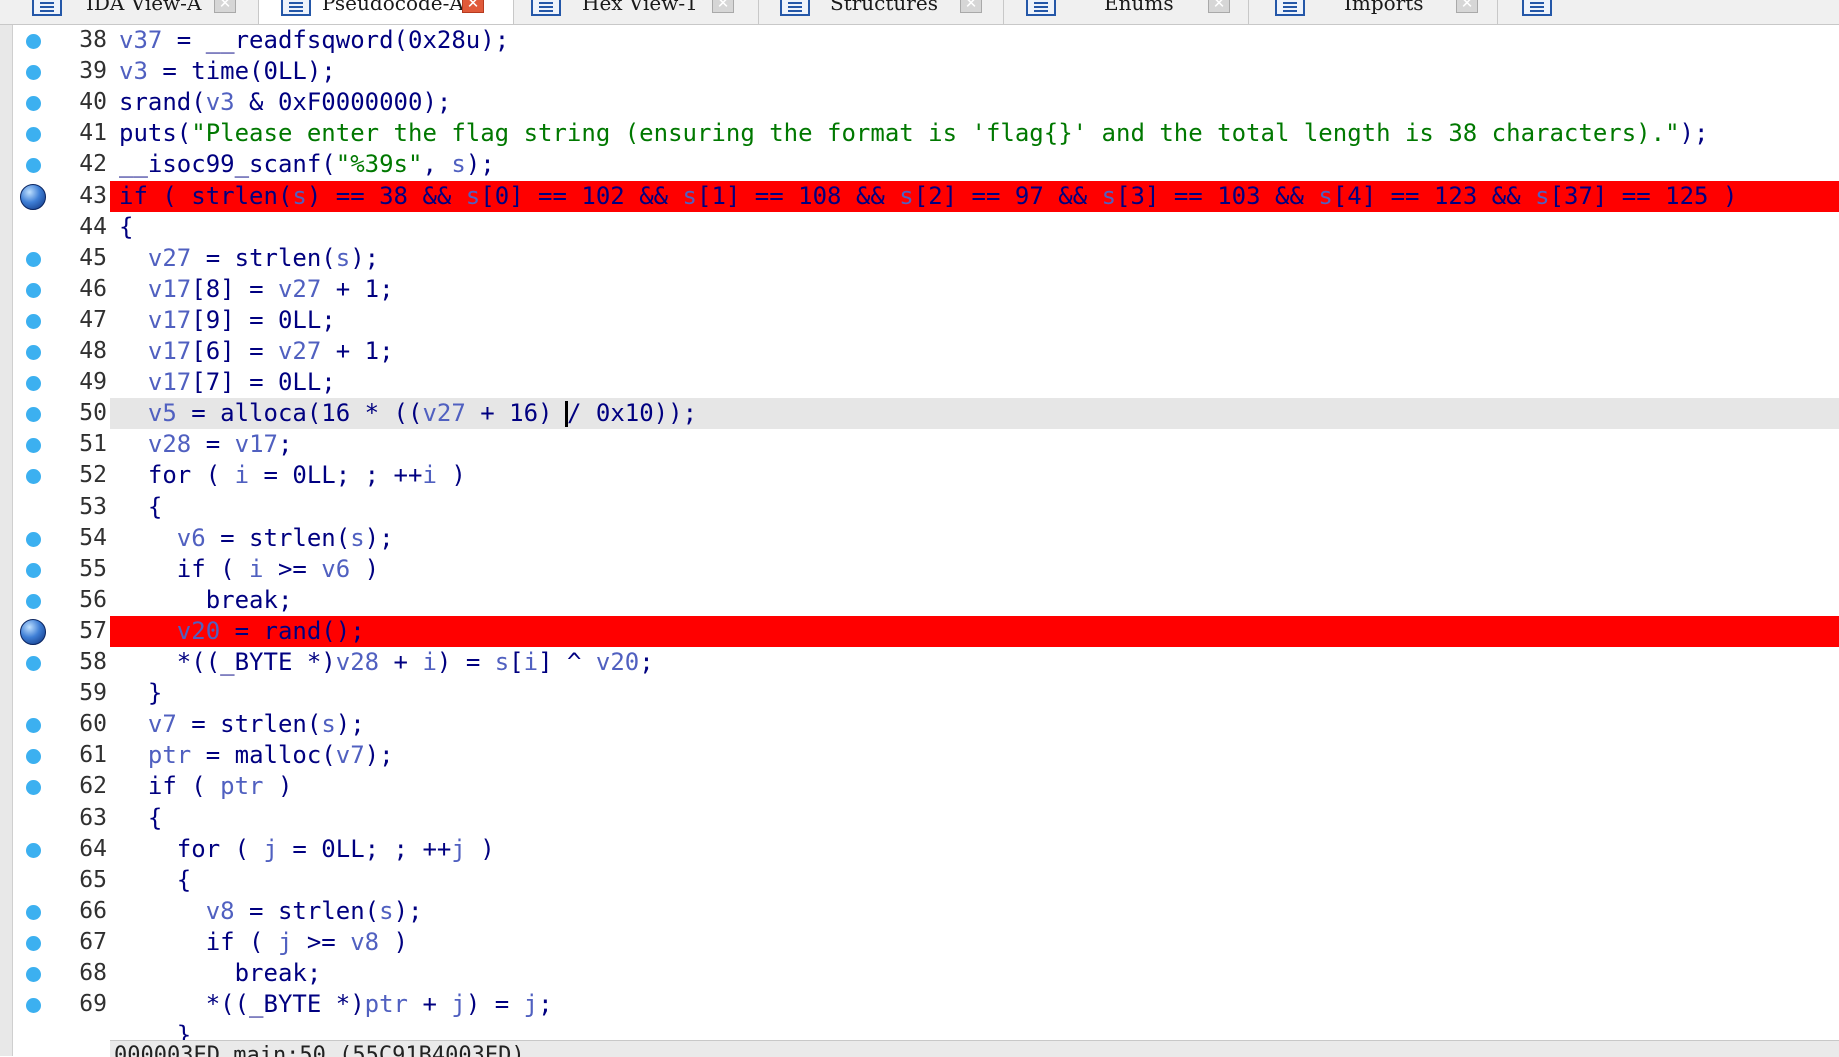 The image size is (1839, 1057). I want to click on gutter-row: 45, so click(61, 258).